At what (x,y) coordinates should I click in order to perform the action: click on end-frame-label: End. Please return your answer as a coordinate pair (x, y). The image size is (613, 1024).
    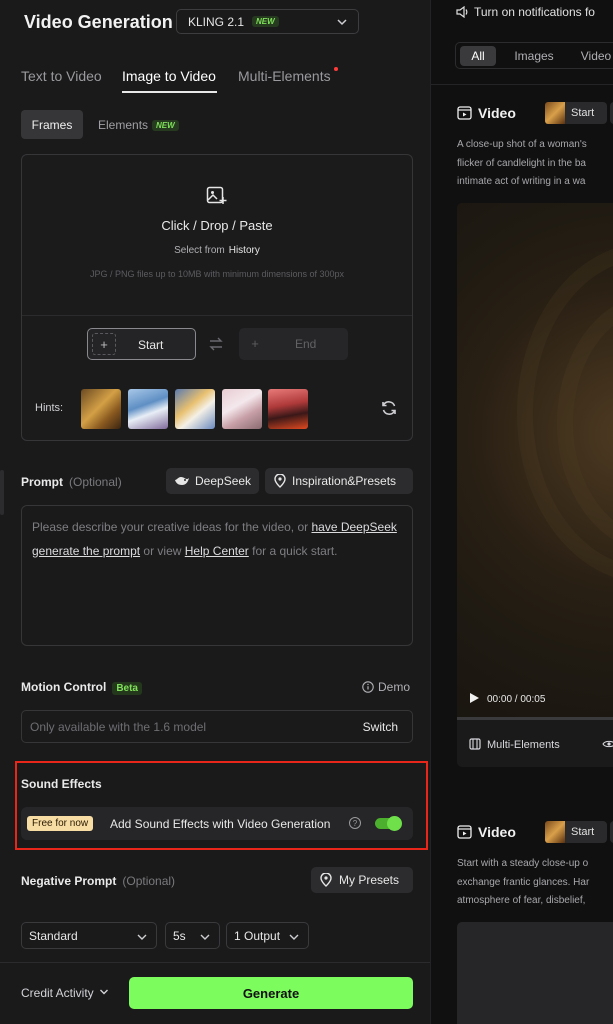
    Looking at the image, I should click on (306, 344).